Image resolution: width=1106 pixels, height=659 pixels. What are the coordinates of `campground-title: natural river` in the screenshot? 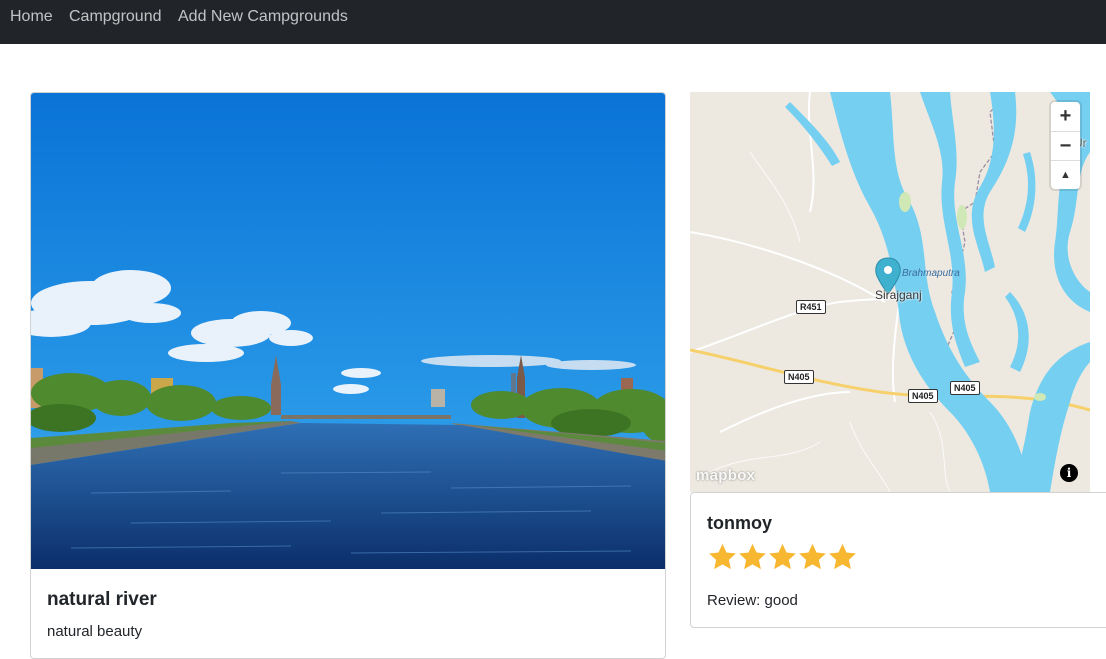 It's located at (102, 599).